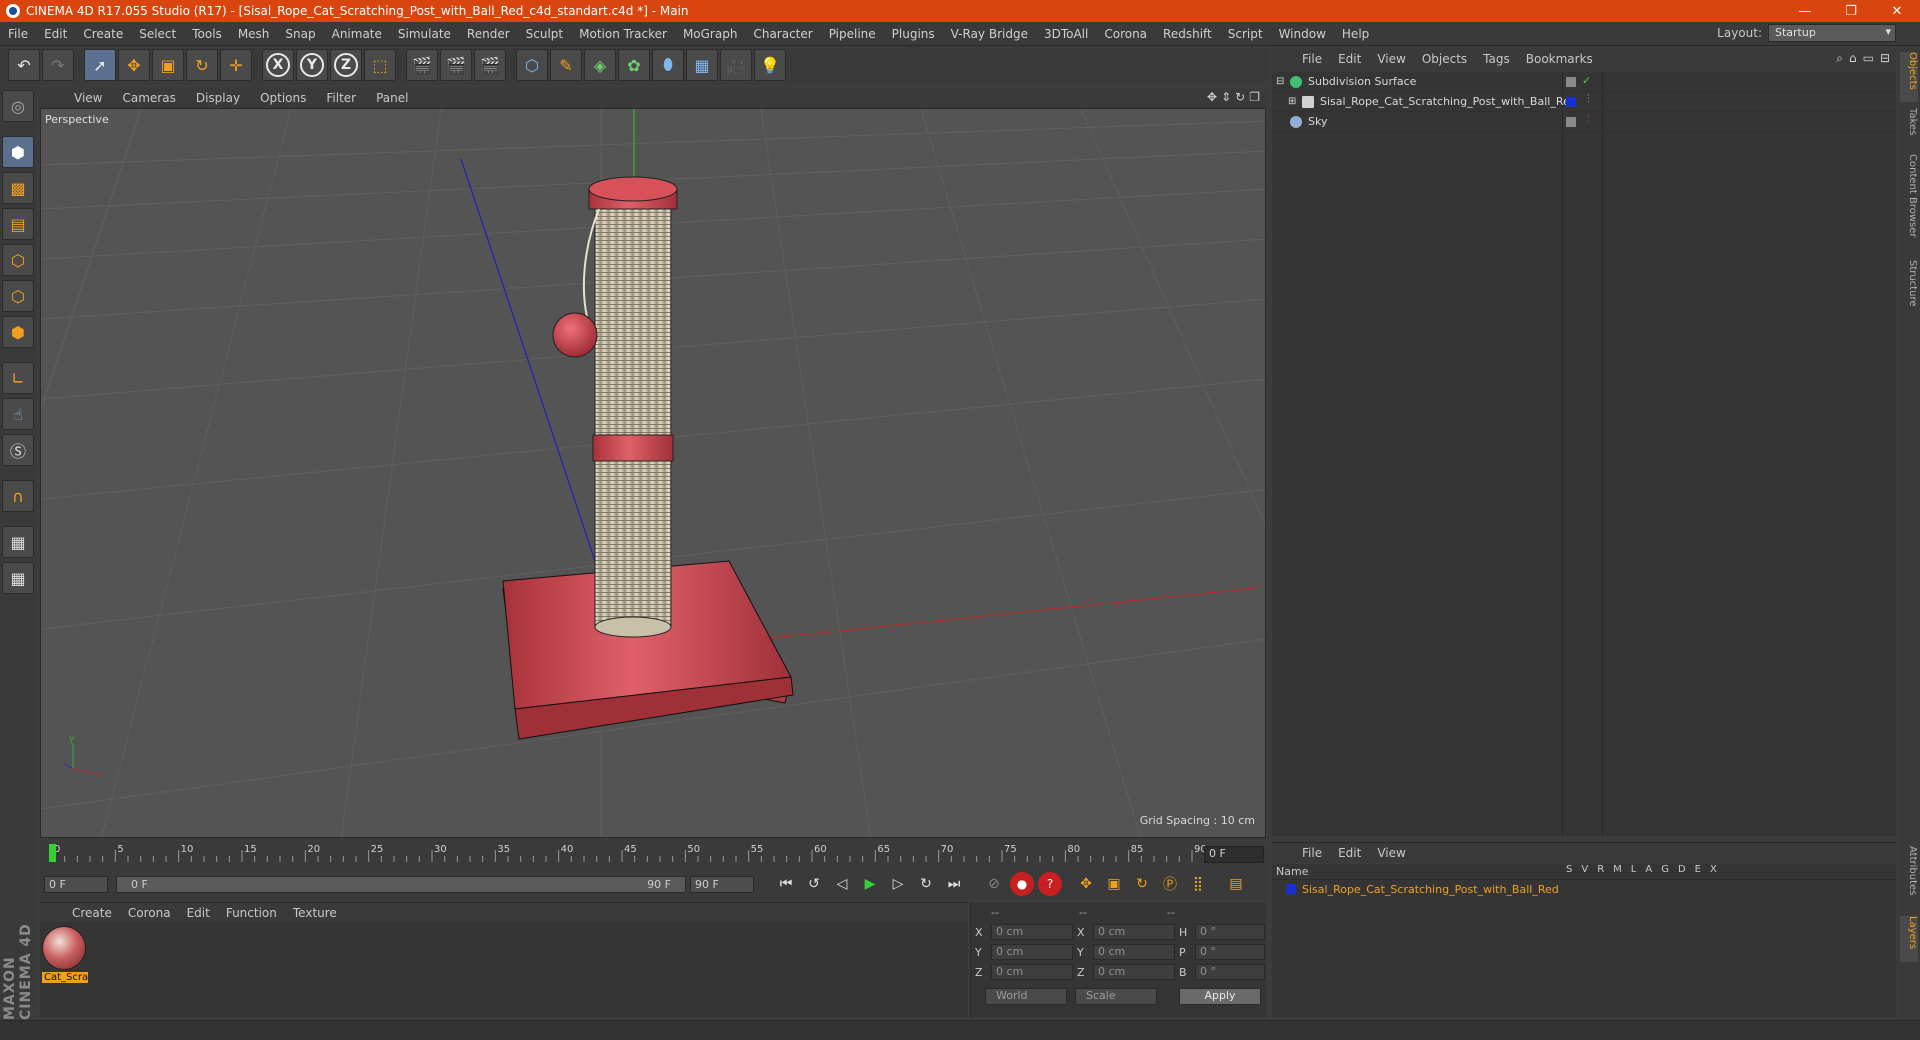 The height and width of the screenshot is (1040, 1920). What do you see at coordinates (1116, 996) in the screenshot?
I see `coordinate-mode-select: Scale` at bounding box center [1116, 996].